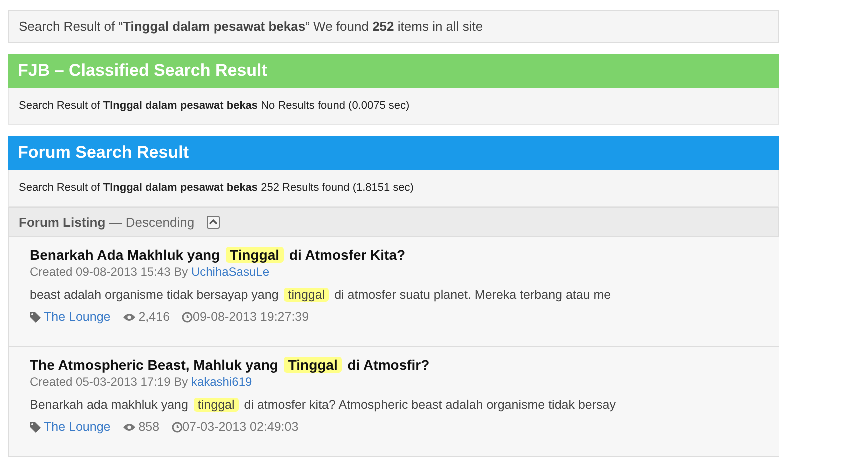 This screenshot has width=854, height=464. I want to click on result-info: Search Result of TInggal dalam pesawat bekas 252 Results found (1.8151 sec), so click(393, 188).